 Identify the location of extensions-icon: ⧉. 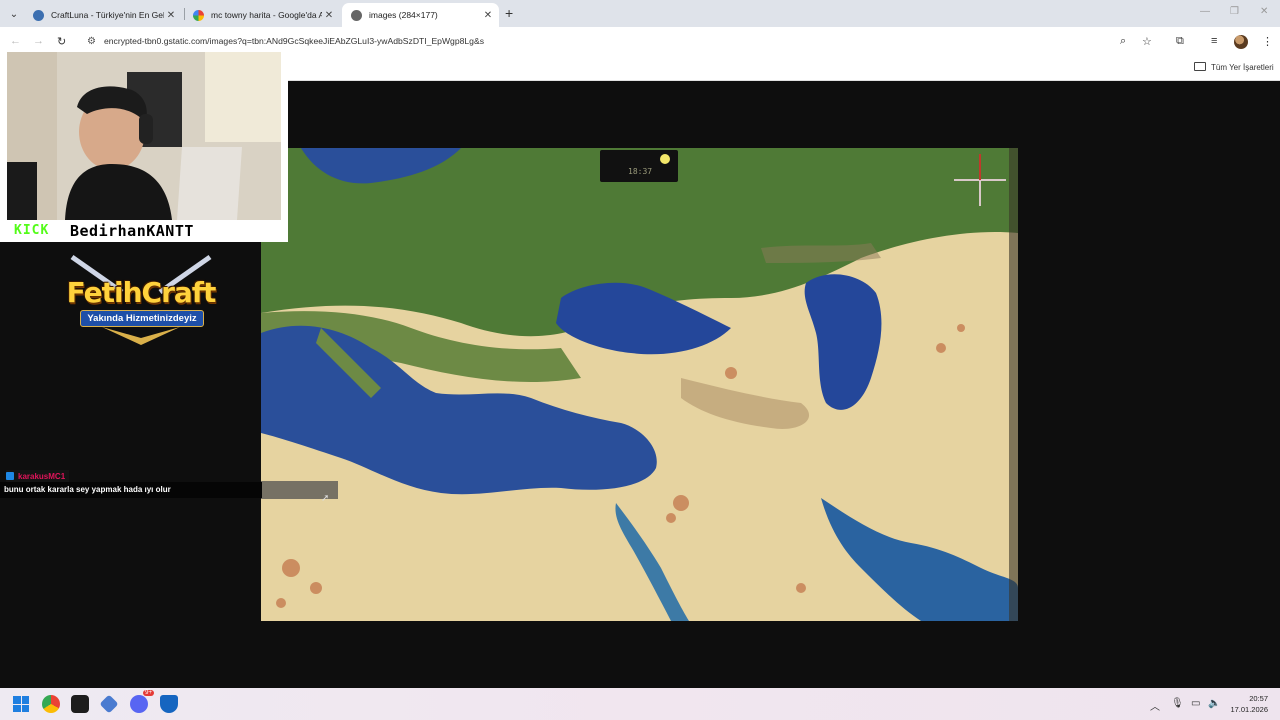
(1180, 41).